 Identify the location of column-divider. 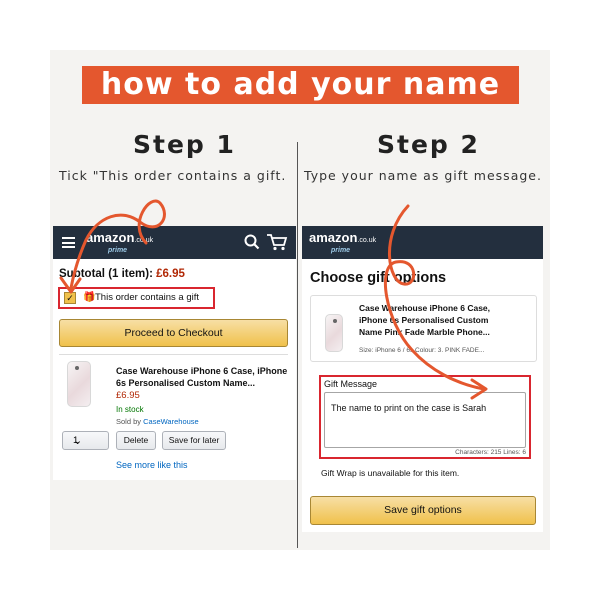
(297, 345).